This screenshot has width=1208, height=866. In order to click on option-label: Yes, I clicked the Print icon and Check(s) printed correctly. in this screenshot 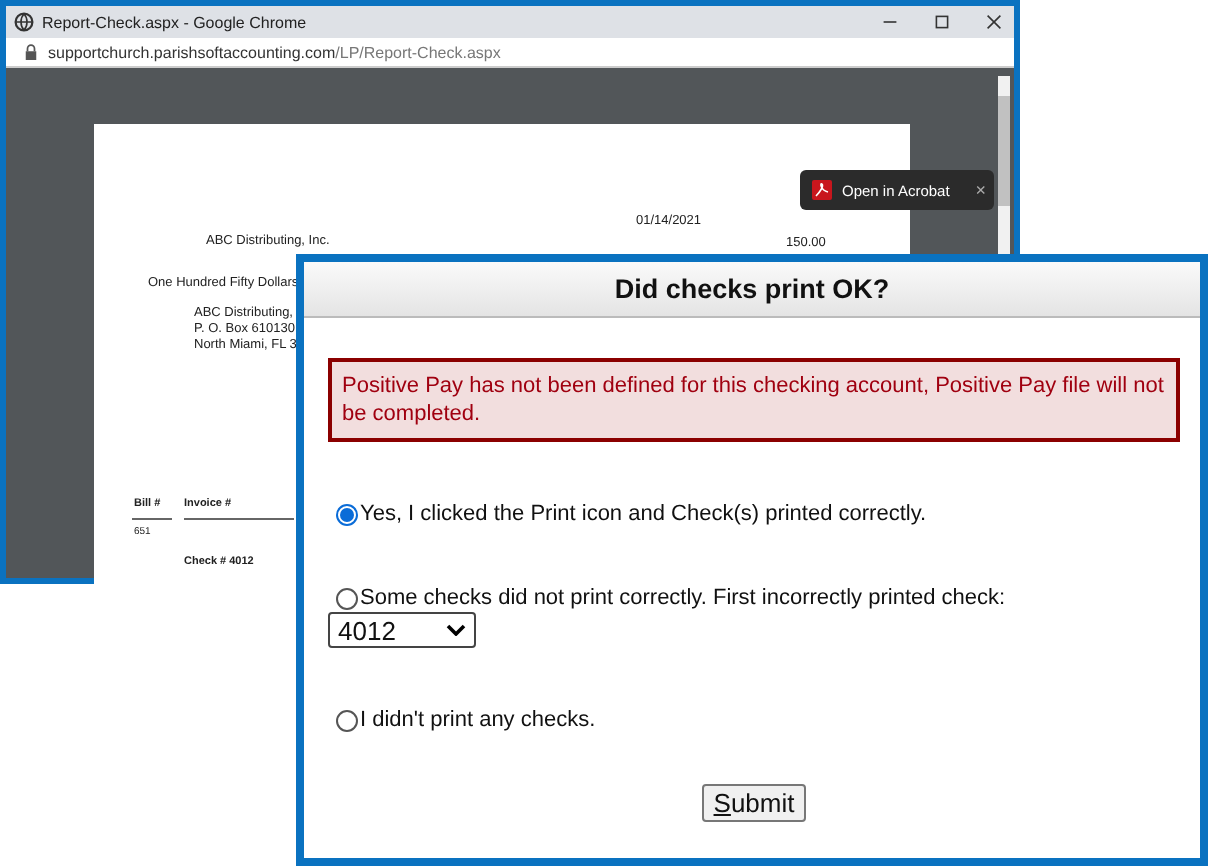, I will do `click(643, 514)`.